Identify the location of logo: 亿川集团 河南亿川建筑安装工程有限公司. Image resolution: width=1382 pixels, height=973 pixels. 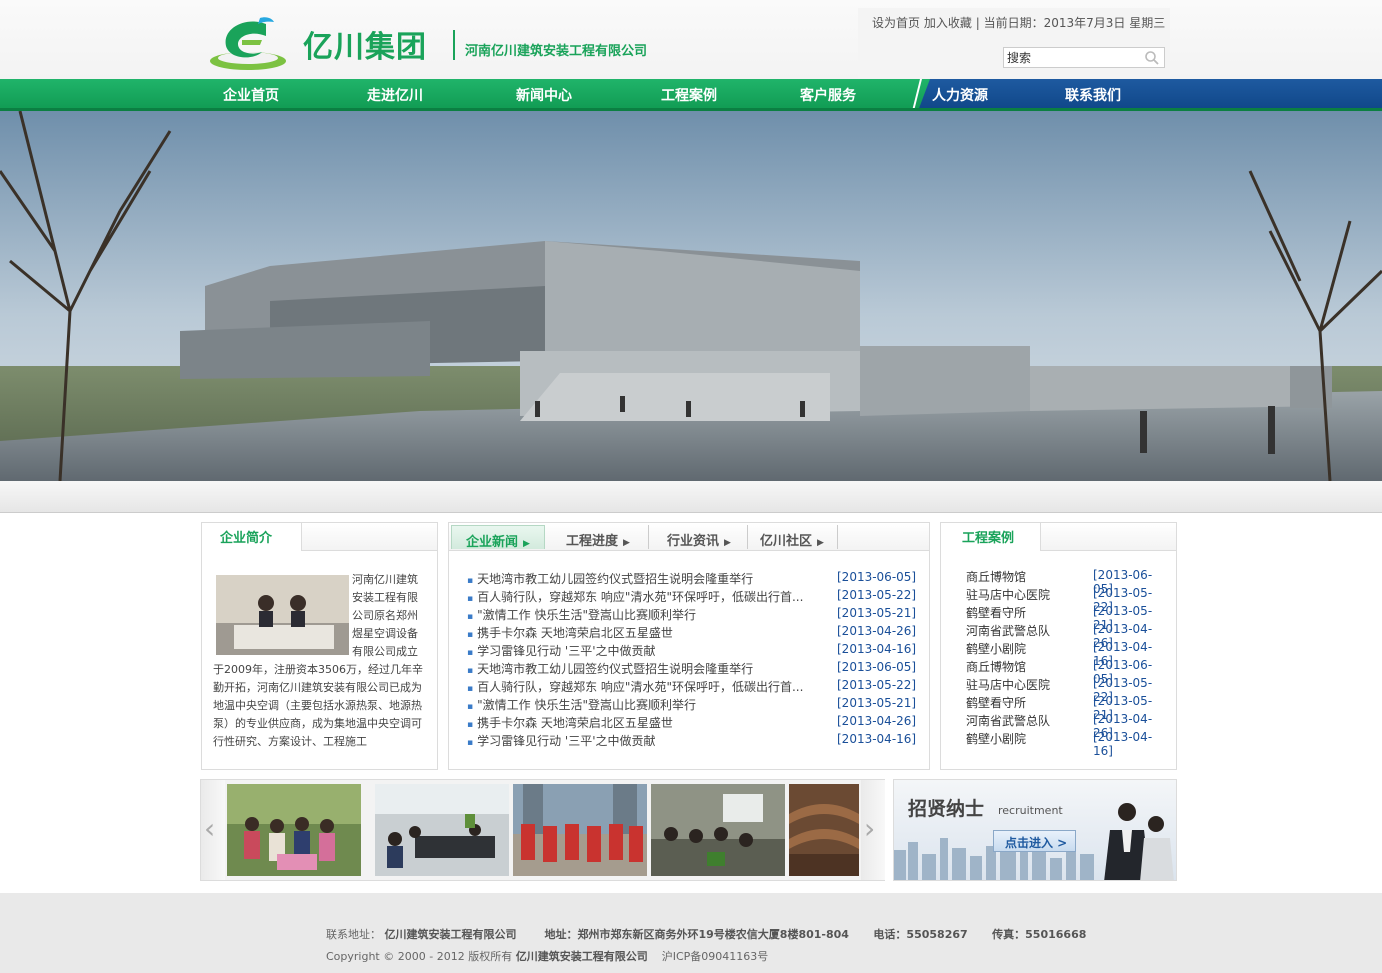
(448, 43).